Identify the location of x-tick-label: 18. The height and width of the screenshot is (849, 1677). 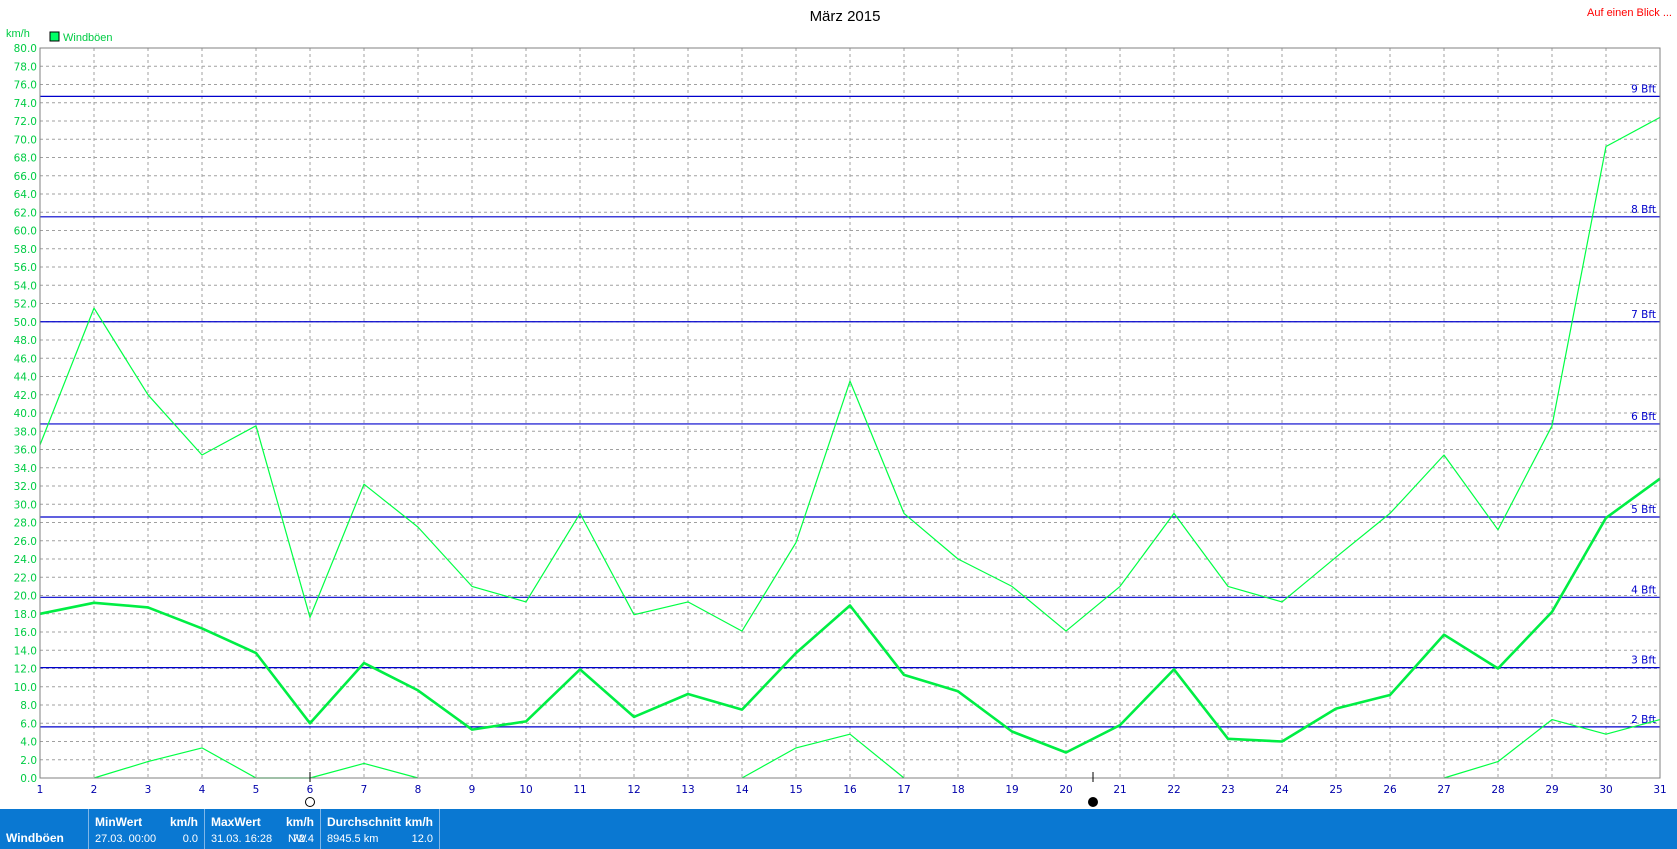
(957, 790).